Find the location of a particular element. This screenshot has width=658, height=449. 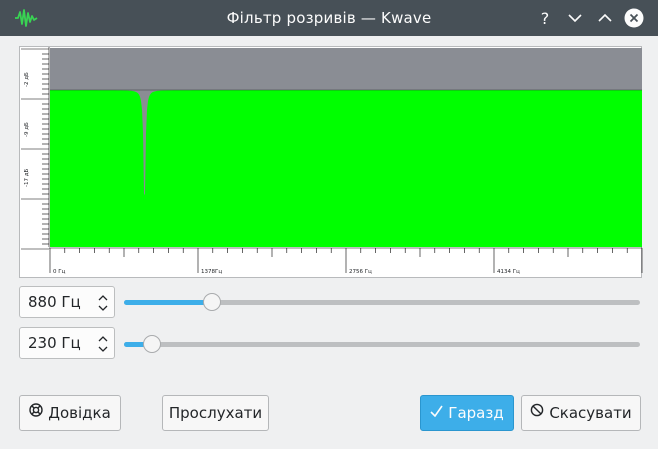

maximize-icon is located at coordinates (605, 18).